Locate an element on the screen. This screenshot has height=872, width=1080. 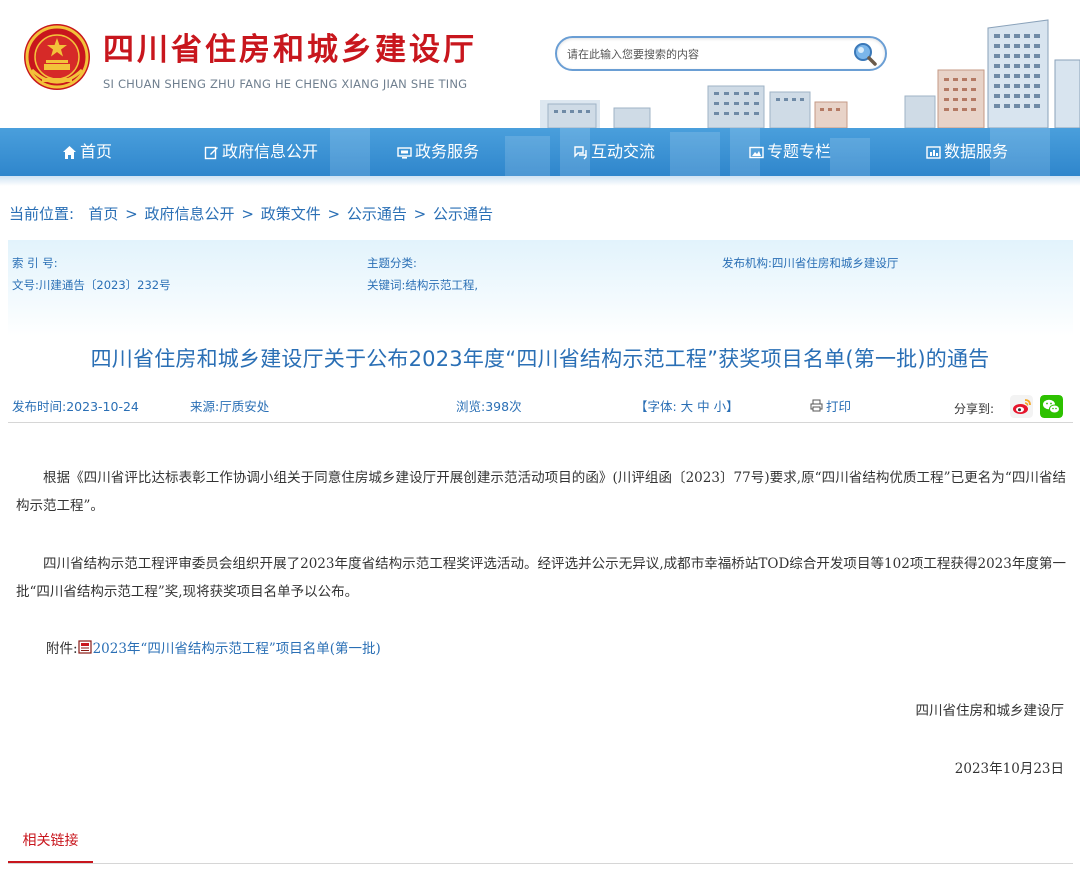
nav-government-service: 政务服务 is located at coordinates (438, 152).